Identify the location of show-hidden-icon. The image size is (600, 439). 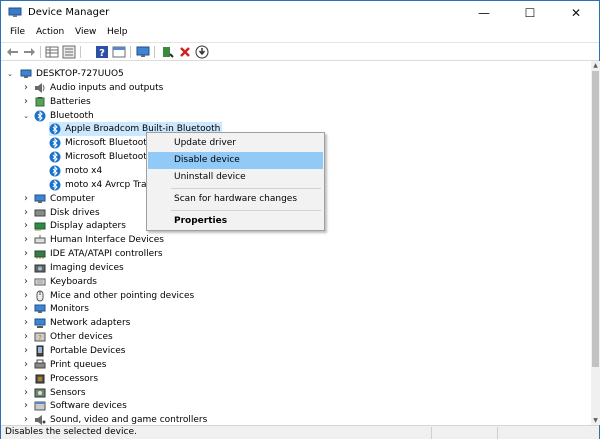
(69, 52).